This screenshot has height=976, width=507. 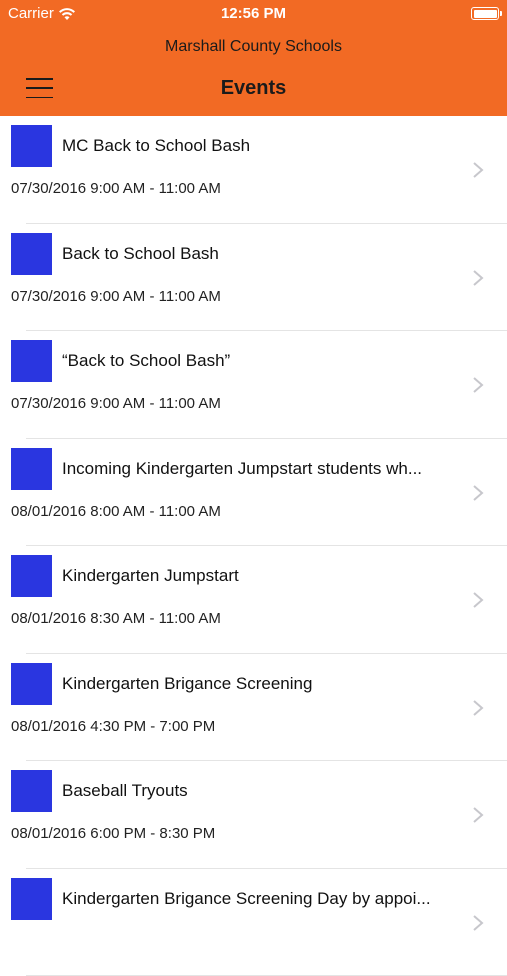 I want to click on battery-icon, so click(x=485, y=13).